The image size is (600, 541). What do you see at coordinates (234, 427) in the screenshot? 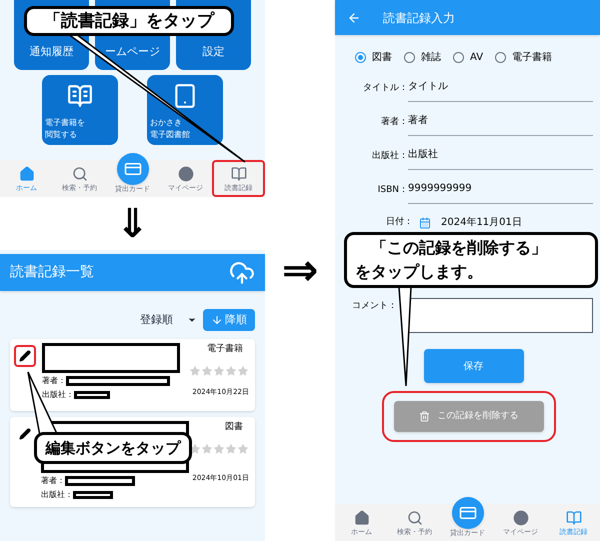
I see `record-type: 図書` at bounding box center [234, 427].